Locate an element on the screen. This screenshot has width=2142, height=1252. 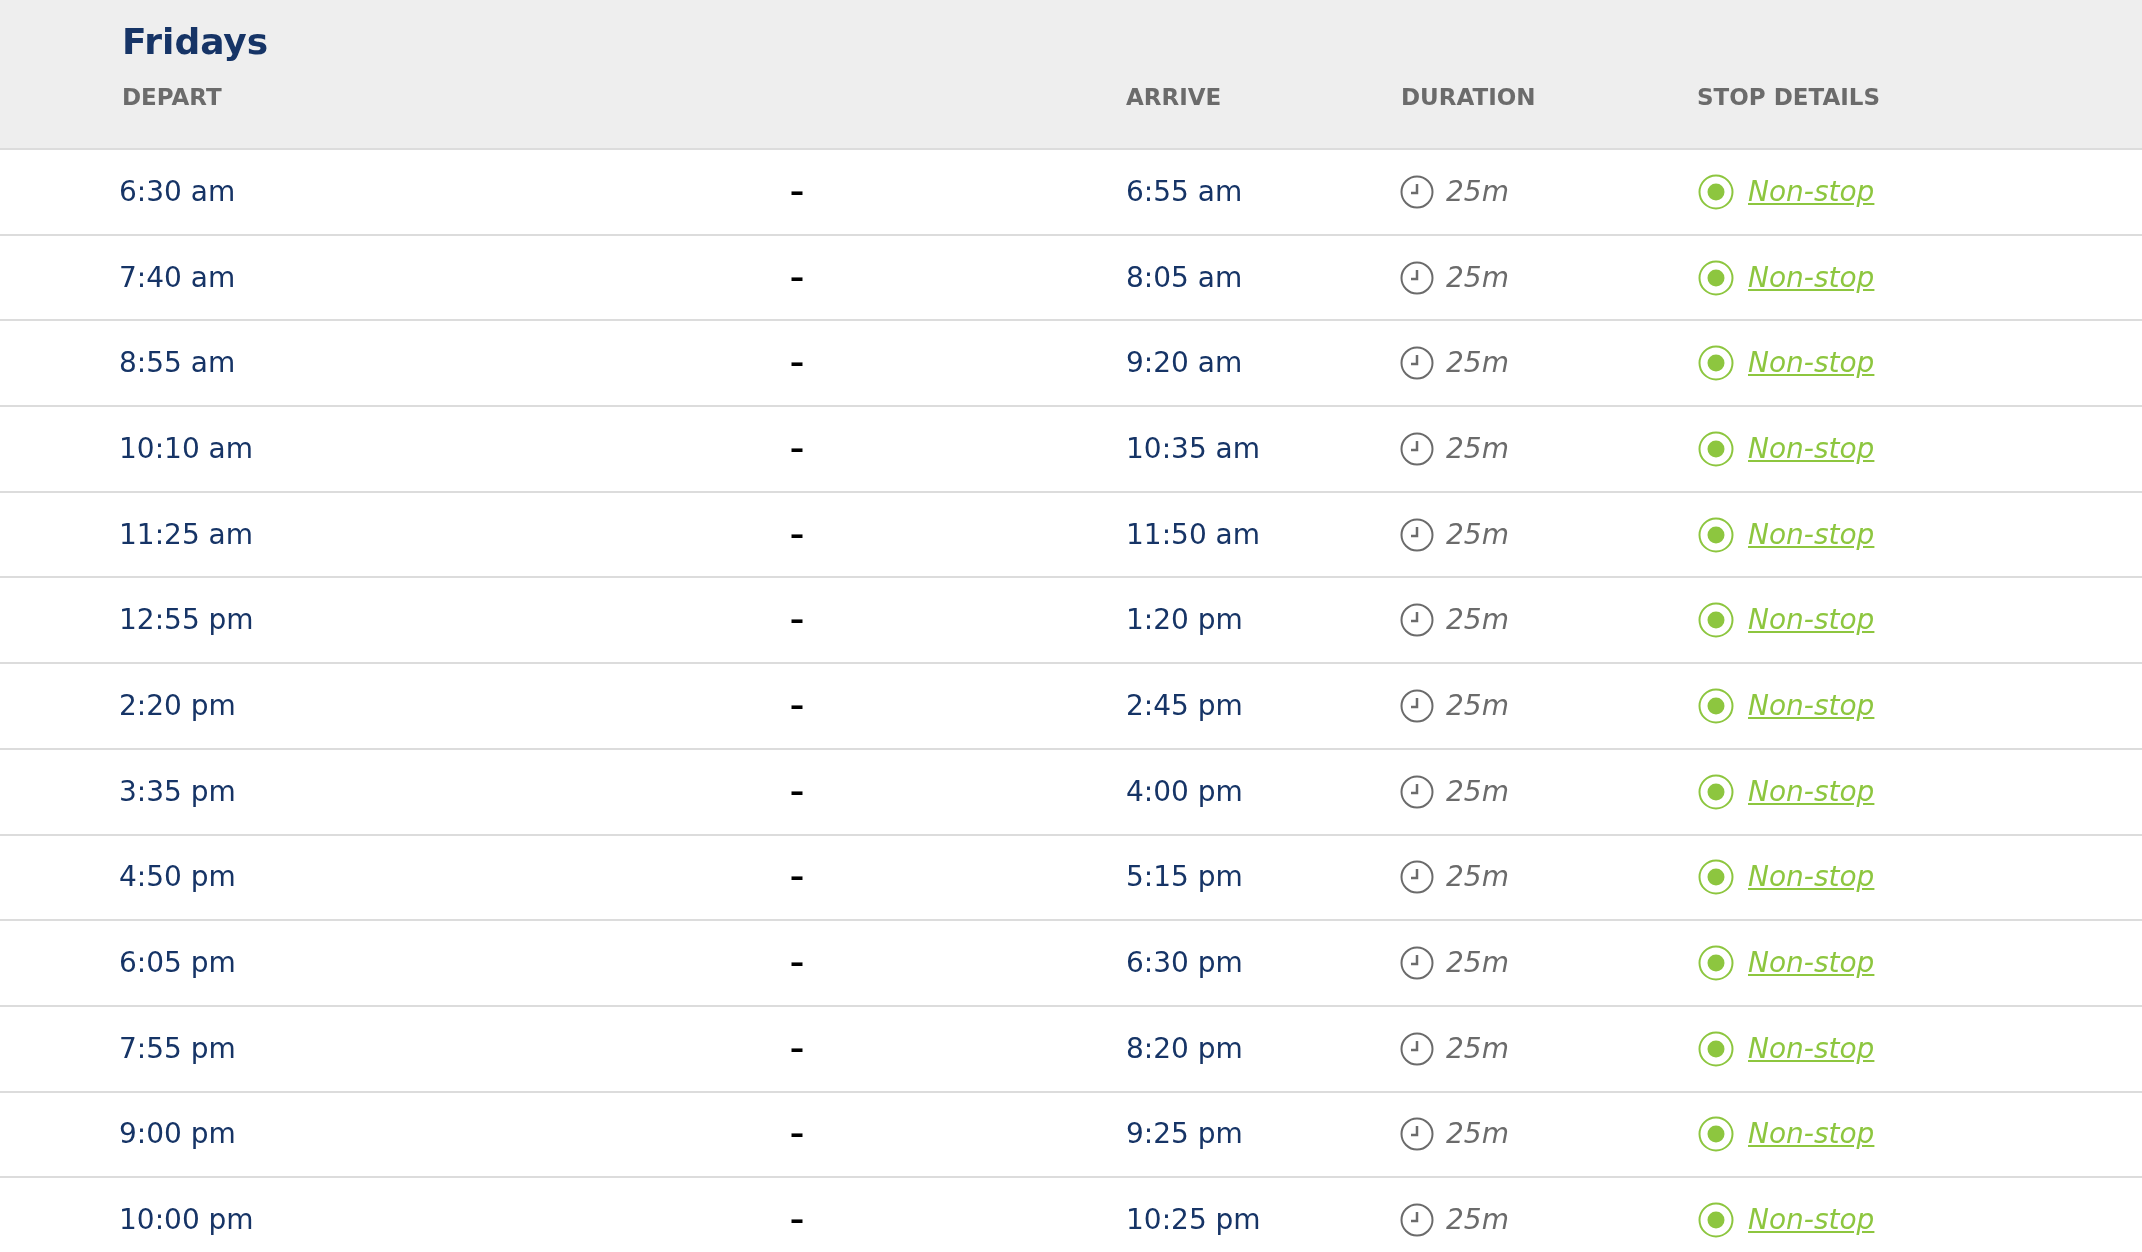
depart-time: 11:25 am is located at coordinates (186, 534).